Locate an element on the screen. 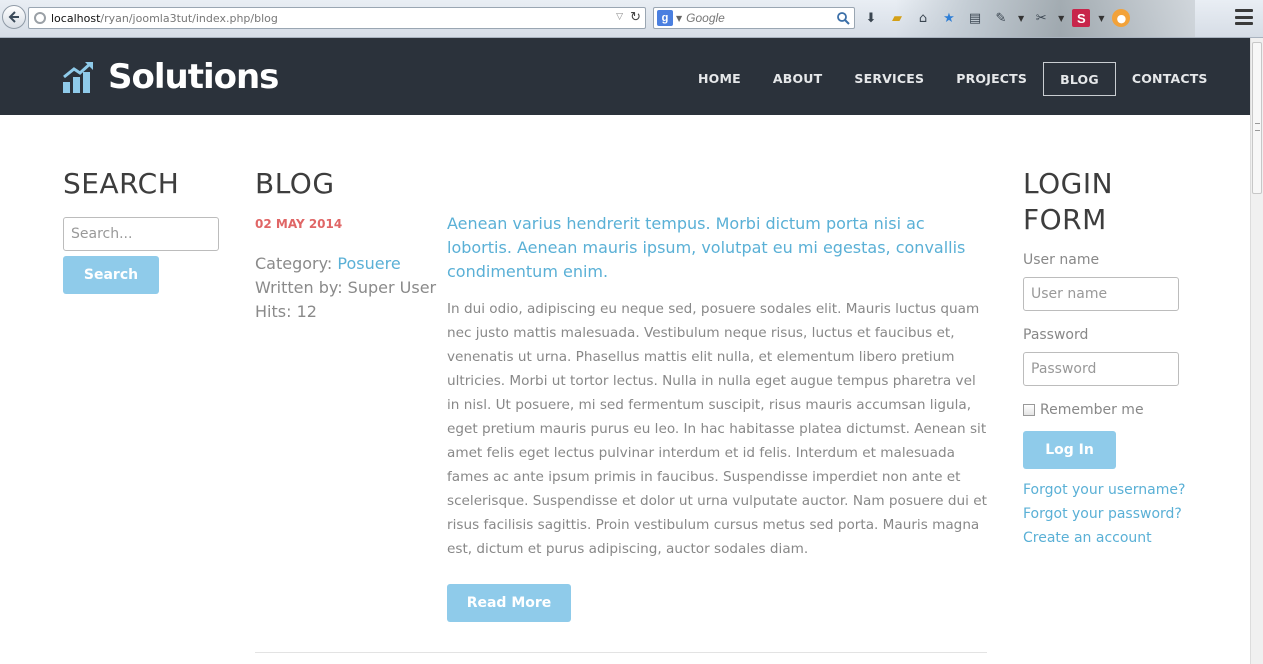  site-logo: Solutions is located at coordinates (170, 77).